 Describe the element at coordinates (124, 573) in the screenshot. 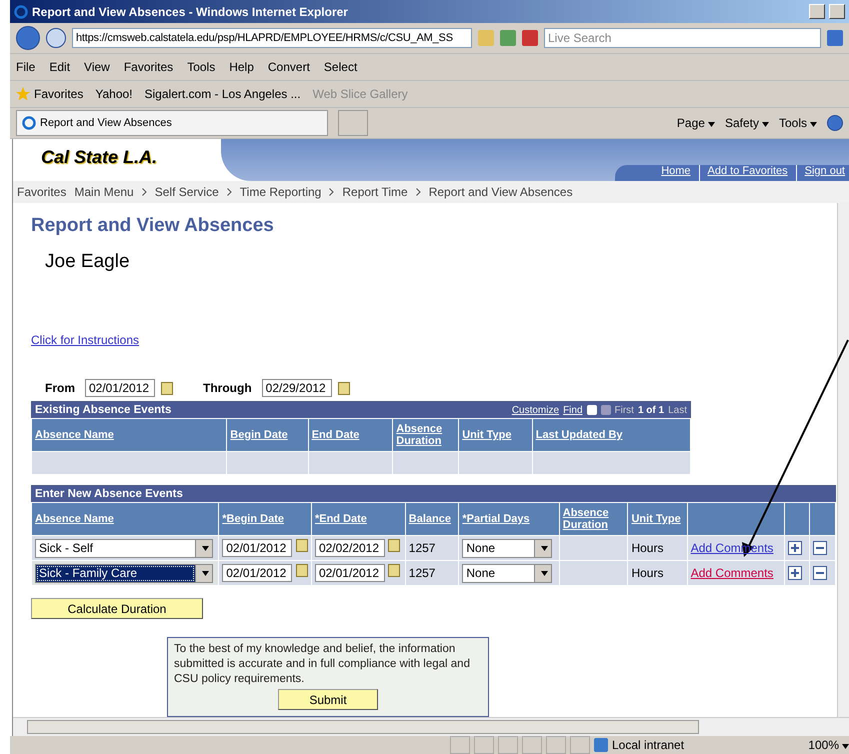

I see `absence-select: Sick - Family Care` at that location.